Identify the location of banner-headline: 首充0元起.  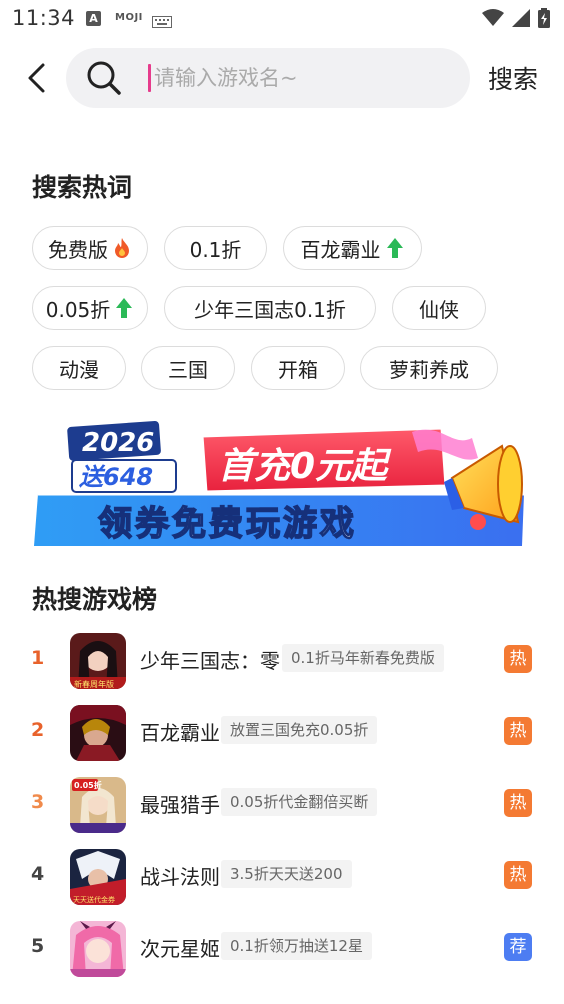
(305, 466).